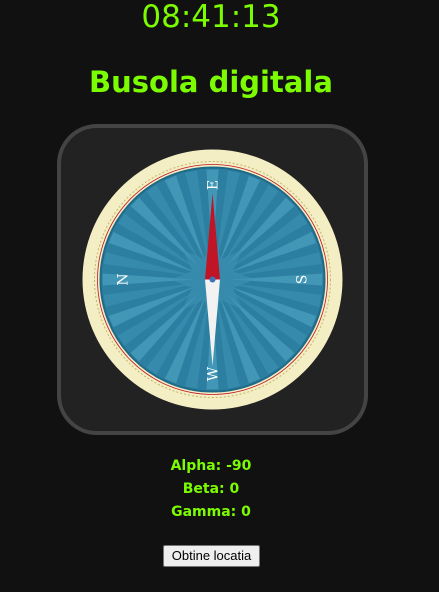 Image resolution: width=439 pixels, height=592 pixels. I want to click on dial-label-south: S, so click(303, 280).